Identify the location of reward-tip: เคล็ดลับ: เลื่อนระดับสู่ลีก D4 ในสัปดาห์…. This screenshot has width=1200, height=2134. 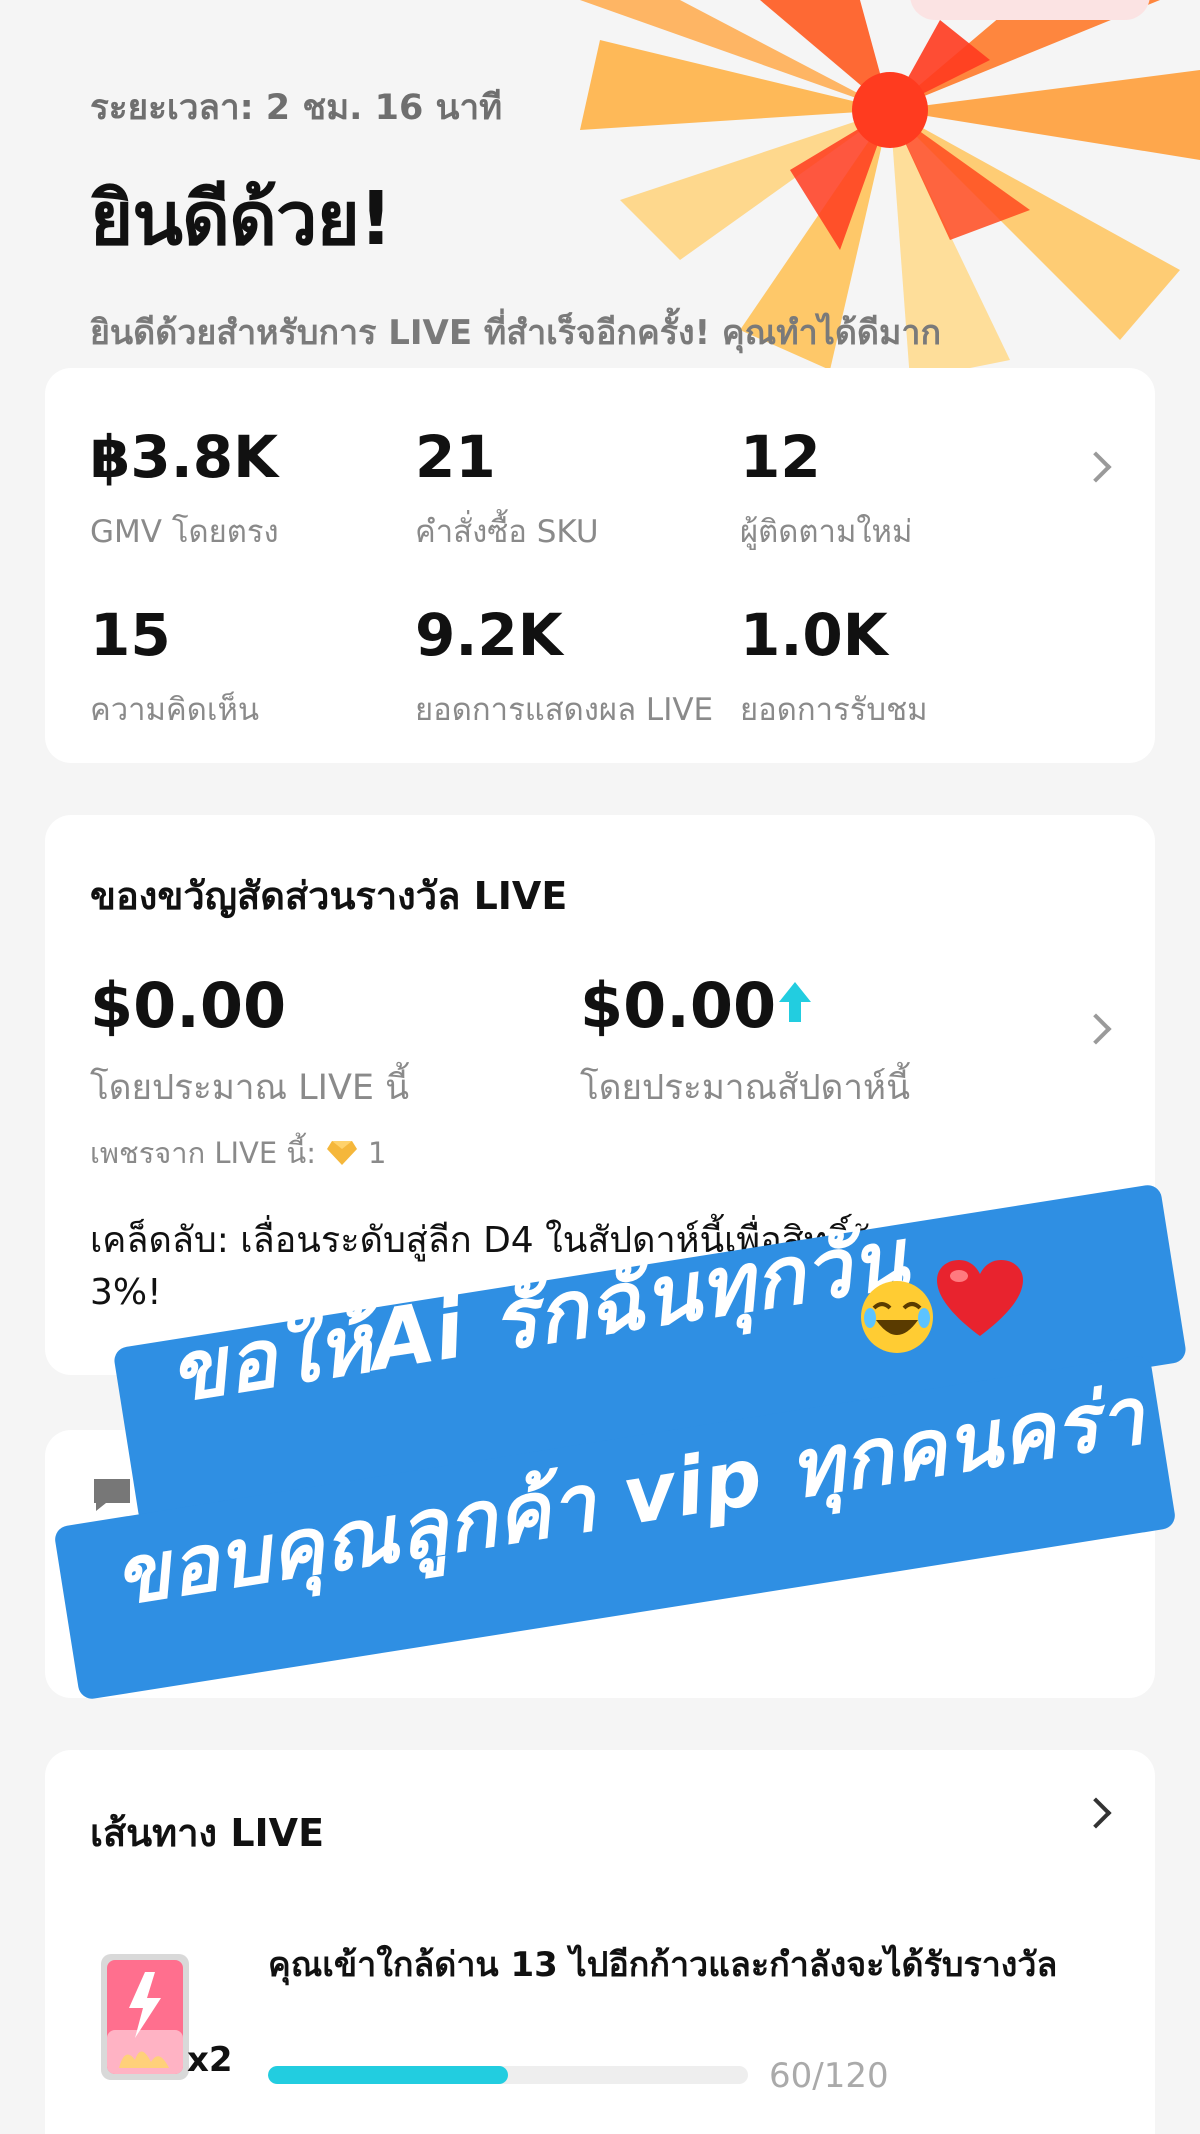
(576, 1267).